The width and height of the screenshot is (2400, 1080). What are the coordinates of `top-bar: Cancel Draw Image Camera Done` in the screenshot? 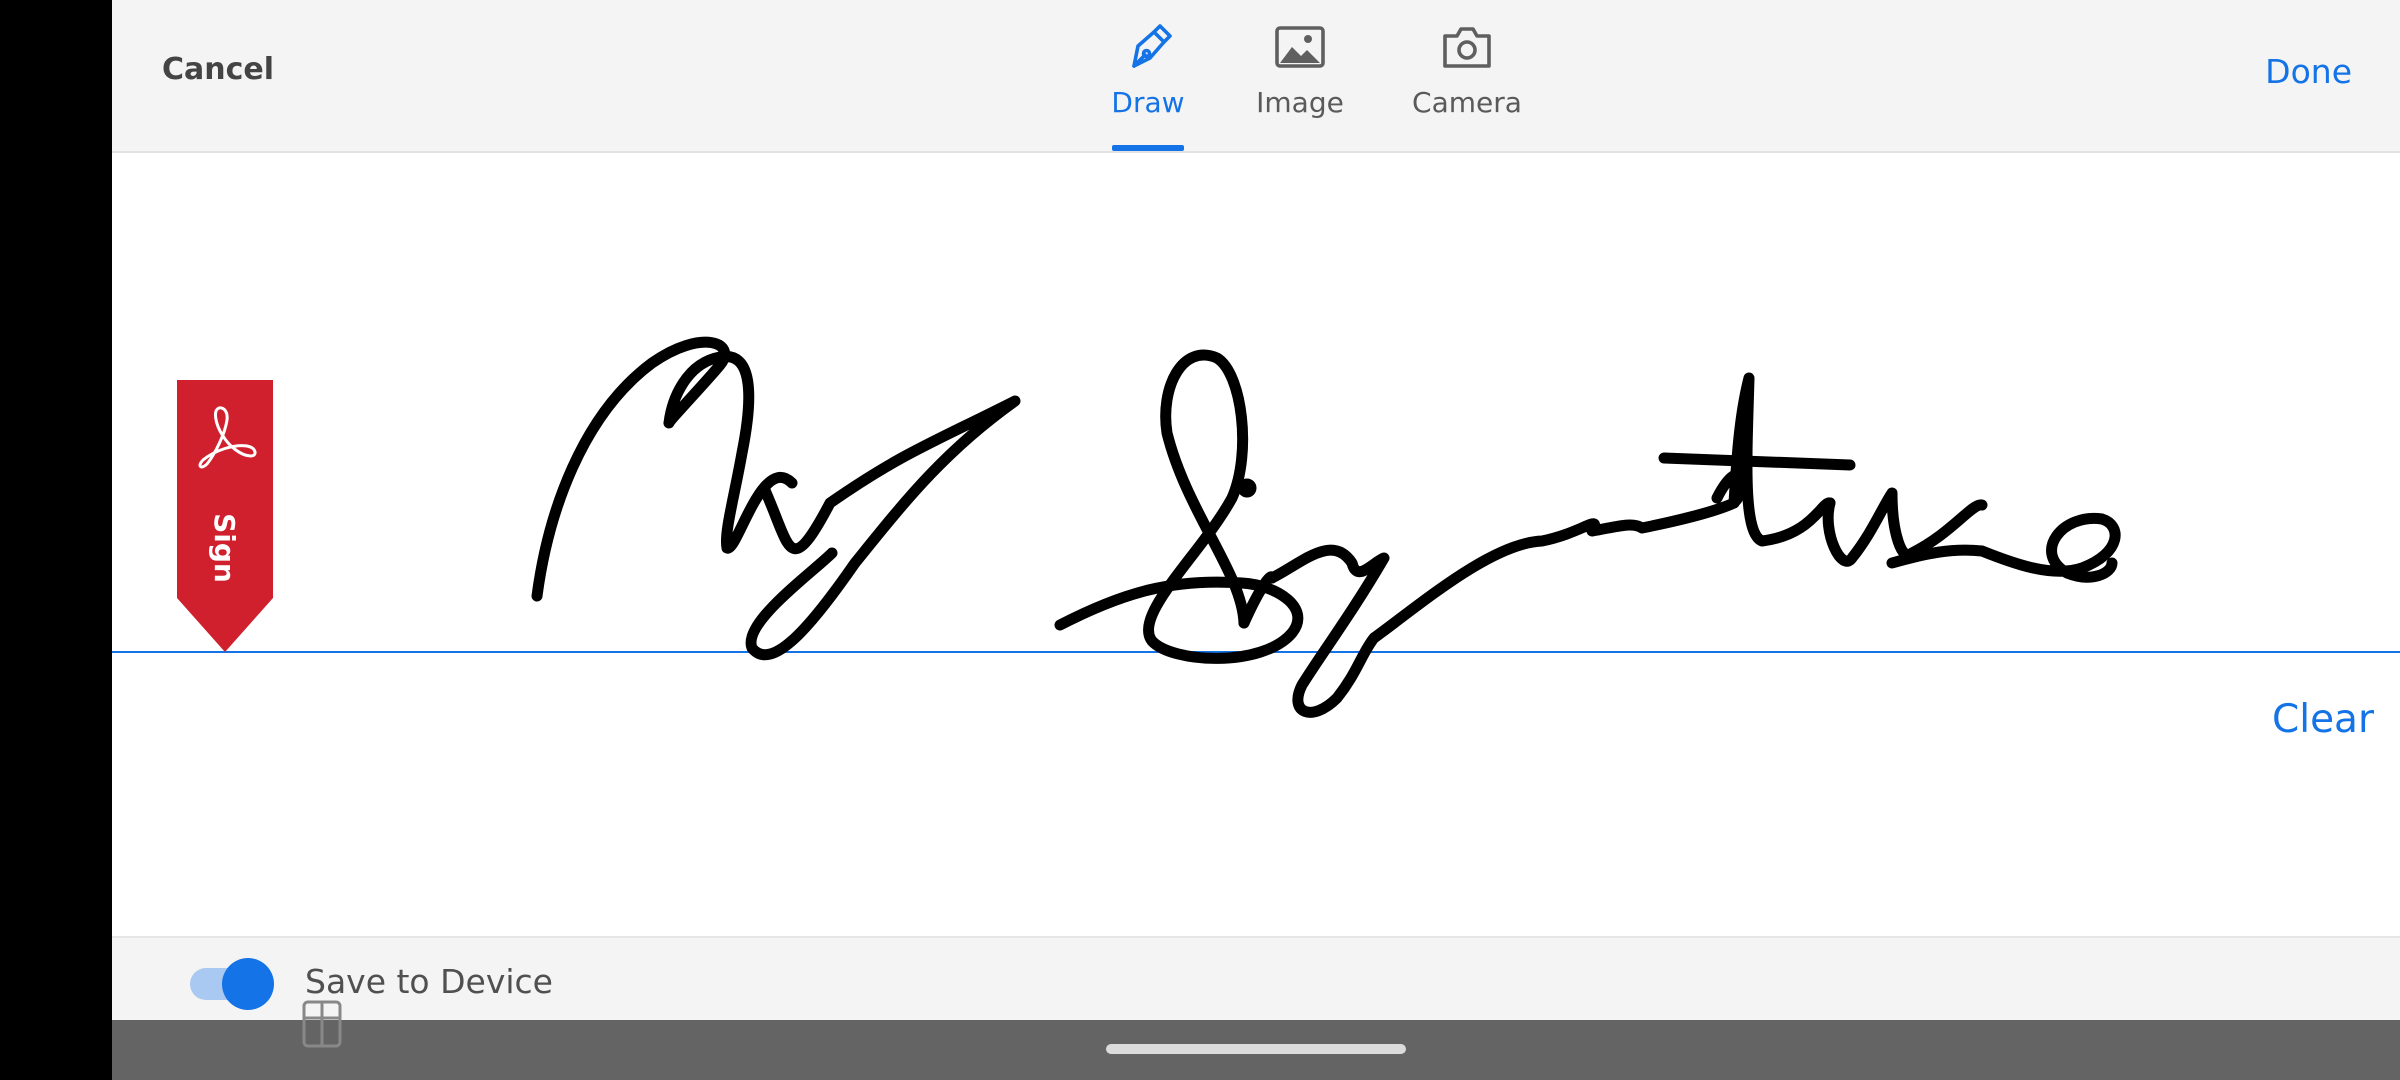 It's located at (1256, 76).